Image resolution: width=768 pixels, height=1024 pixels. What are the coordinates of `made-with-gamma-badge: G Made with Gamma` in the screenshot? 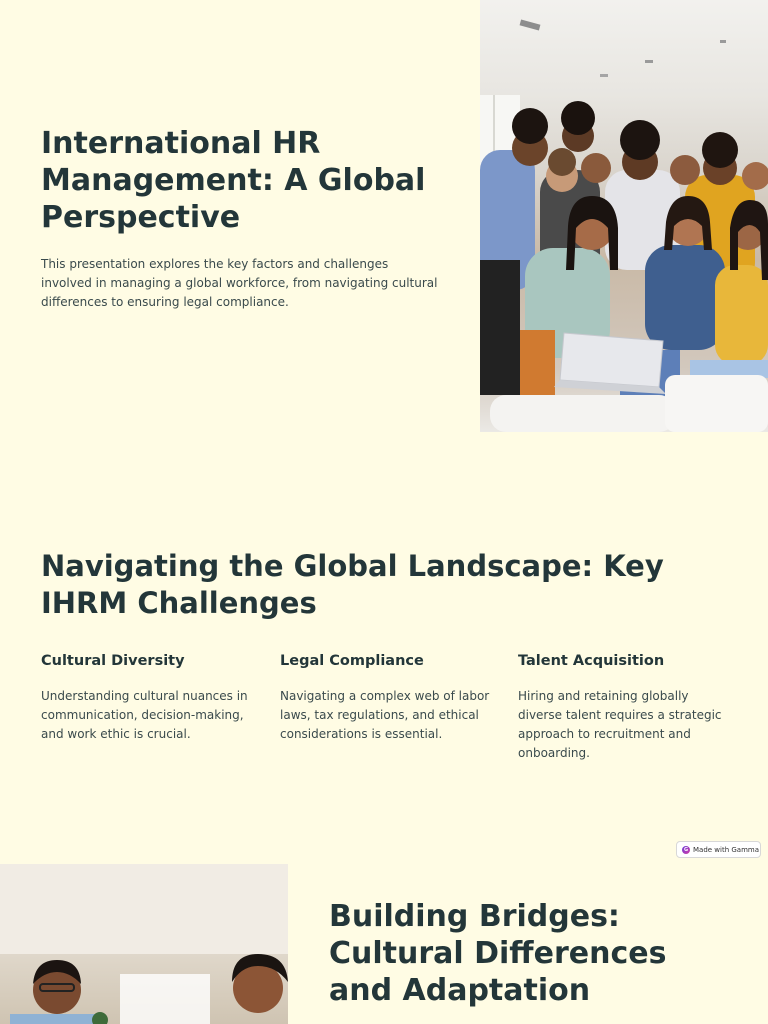 It's located at (718, 849).